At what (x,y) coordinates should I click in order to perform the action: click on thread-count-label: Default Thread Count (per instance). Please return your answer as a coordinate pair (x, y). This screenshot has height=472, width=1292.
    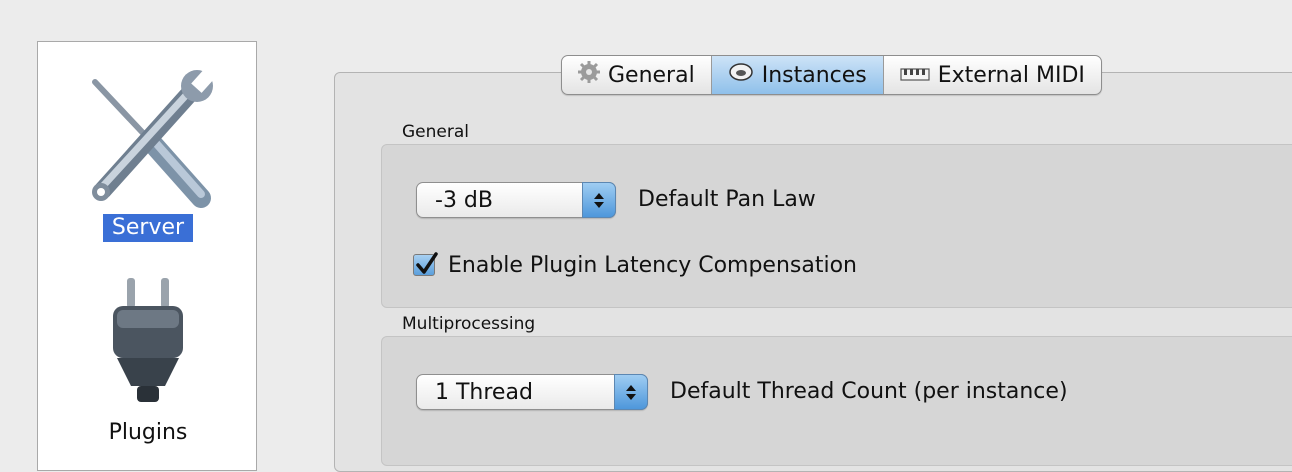
    Looking at the image, I should click on (869, 391).